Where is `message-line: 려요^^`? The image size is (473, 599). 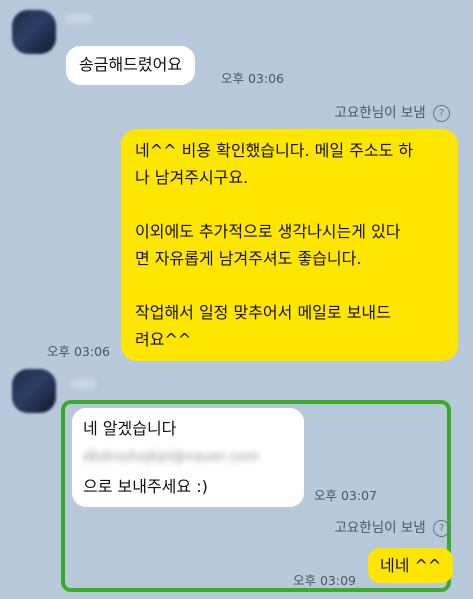
message-line: 려요^^ is located at coordinates (163, 339).